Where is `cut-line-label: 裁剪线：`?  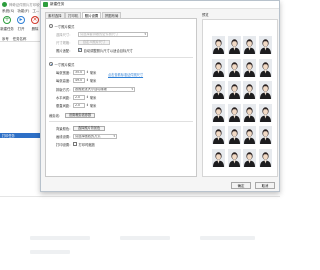 cut-line-label: 裁剪线： is located at coordinates (56, 115).